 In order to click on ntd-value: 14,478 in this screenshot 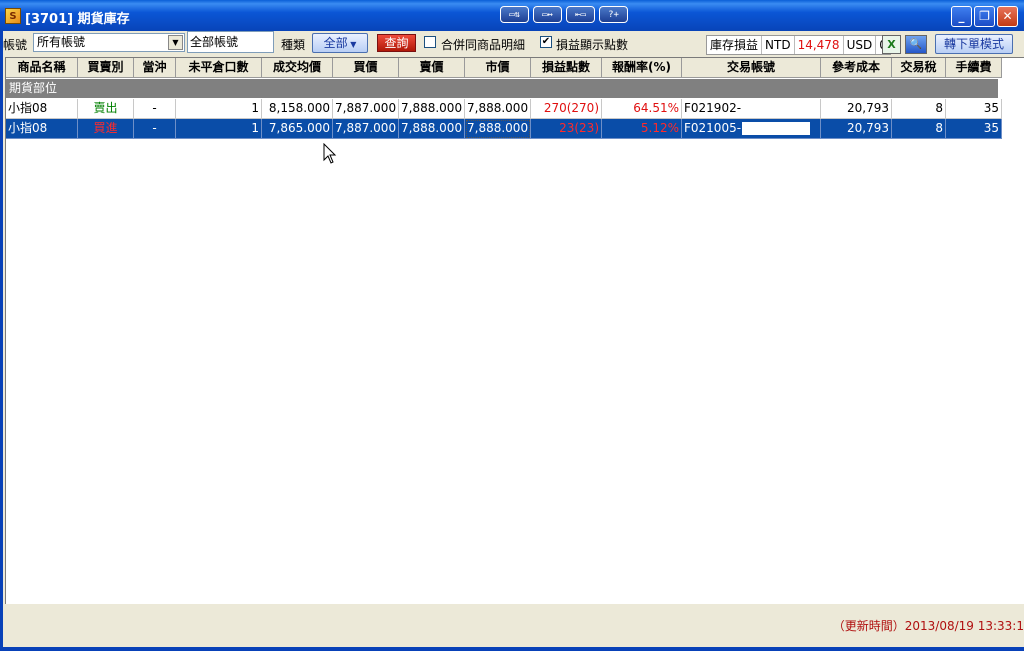, I will do `click(819, 45)`.